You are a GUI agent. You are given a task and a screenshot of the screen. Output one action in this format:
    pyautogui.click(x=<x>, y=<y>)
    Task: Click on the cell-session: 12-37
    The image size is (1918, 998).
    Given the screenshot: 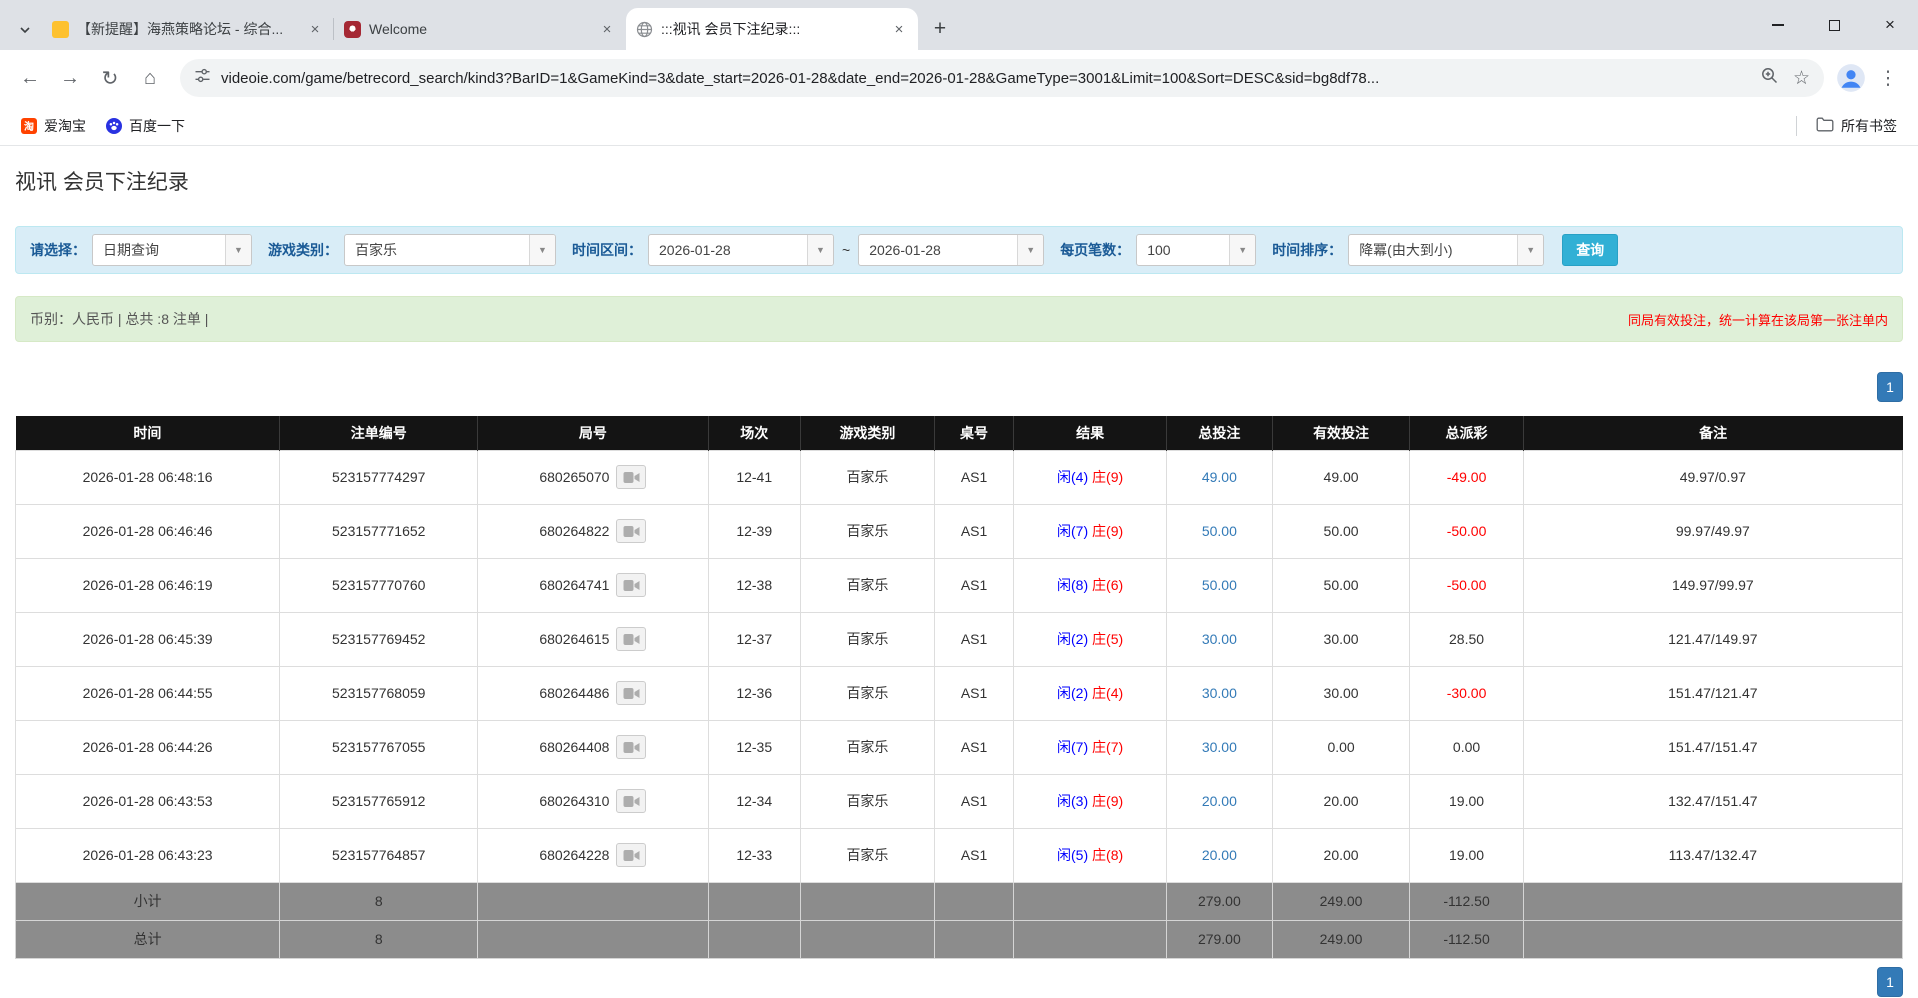 What is the action you would take?
    pyautogui.click(x=754, y=639)
    